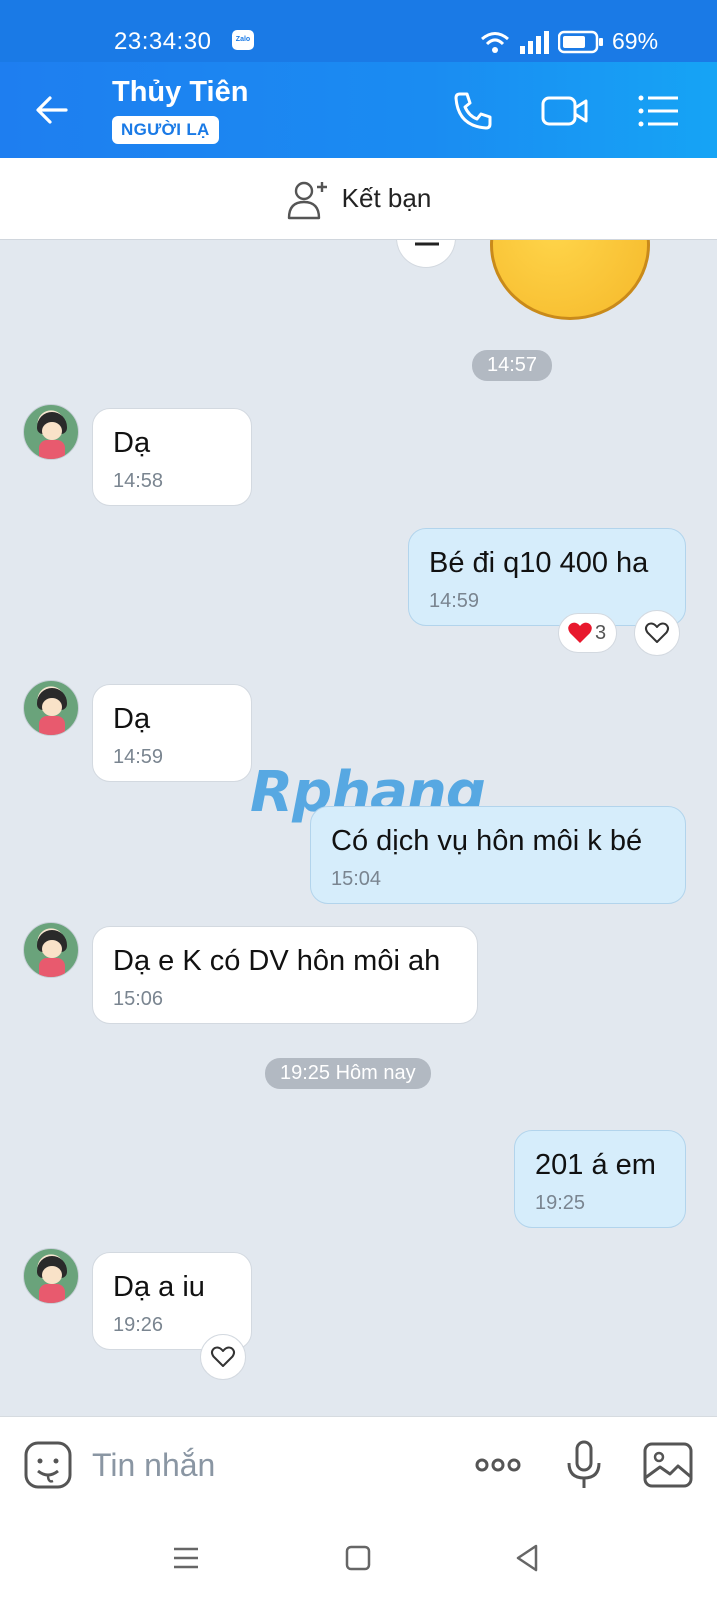 Image resolution: width=717 pixels, height=1600 pixels. What do you see at coordinates (163, 41) in the screenshot?
I see `status-time: 23:34:30` at bounding box center [163, 41].